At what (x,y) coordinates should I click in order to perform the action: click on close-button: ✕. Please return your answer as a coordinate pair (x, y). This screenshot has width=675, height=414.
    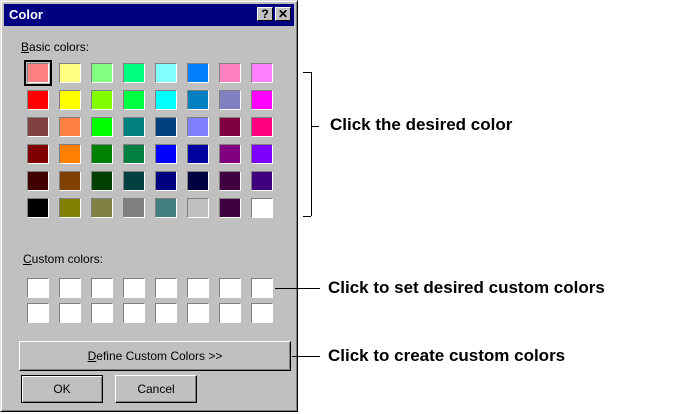
    Looking at the image, I should click on (283, 14).